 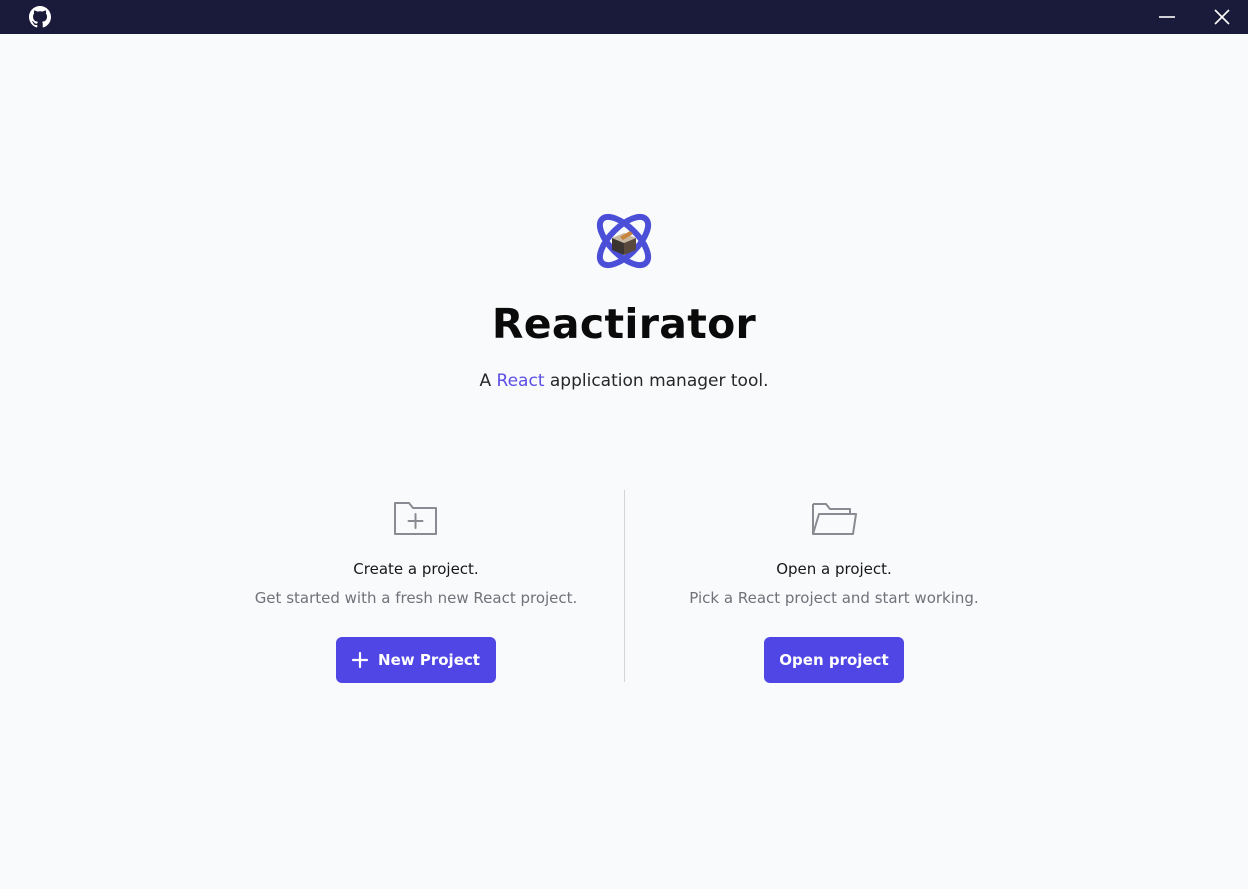 I want to click on tagline-react-highlight: React, so click(x=520, y=381).